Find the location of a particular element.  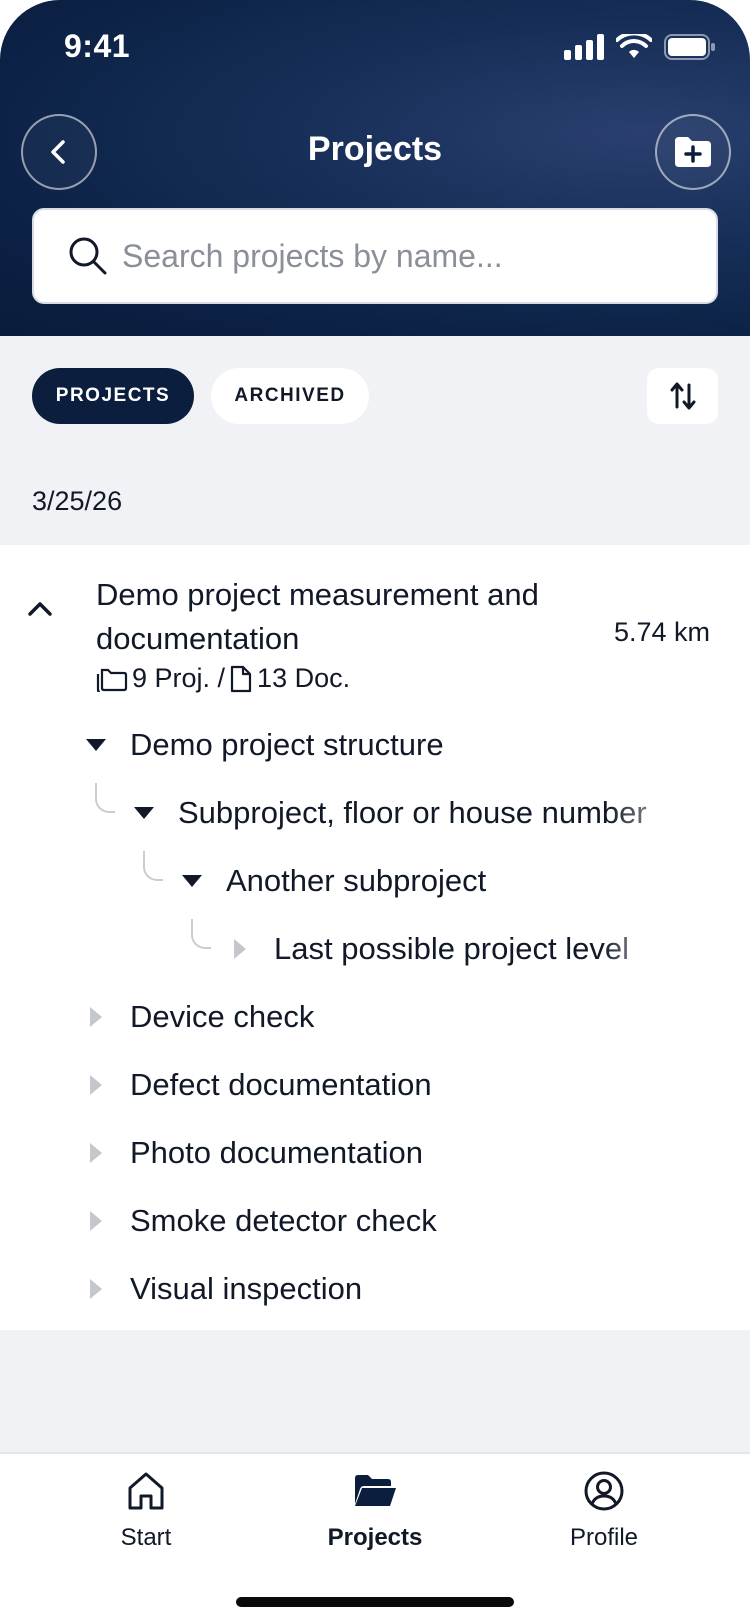

nav-projects: Projects is located at coordinates (375, 1511).